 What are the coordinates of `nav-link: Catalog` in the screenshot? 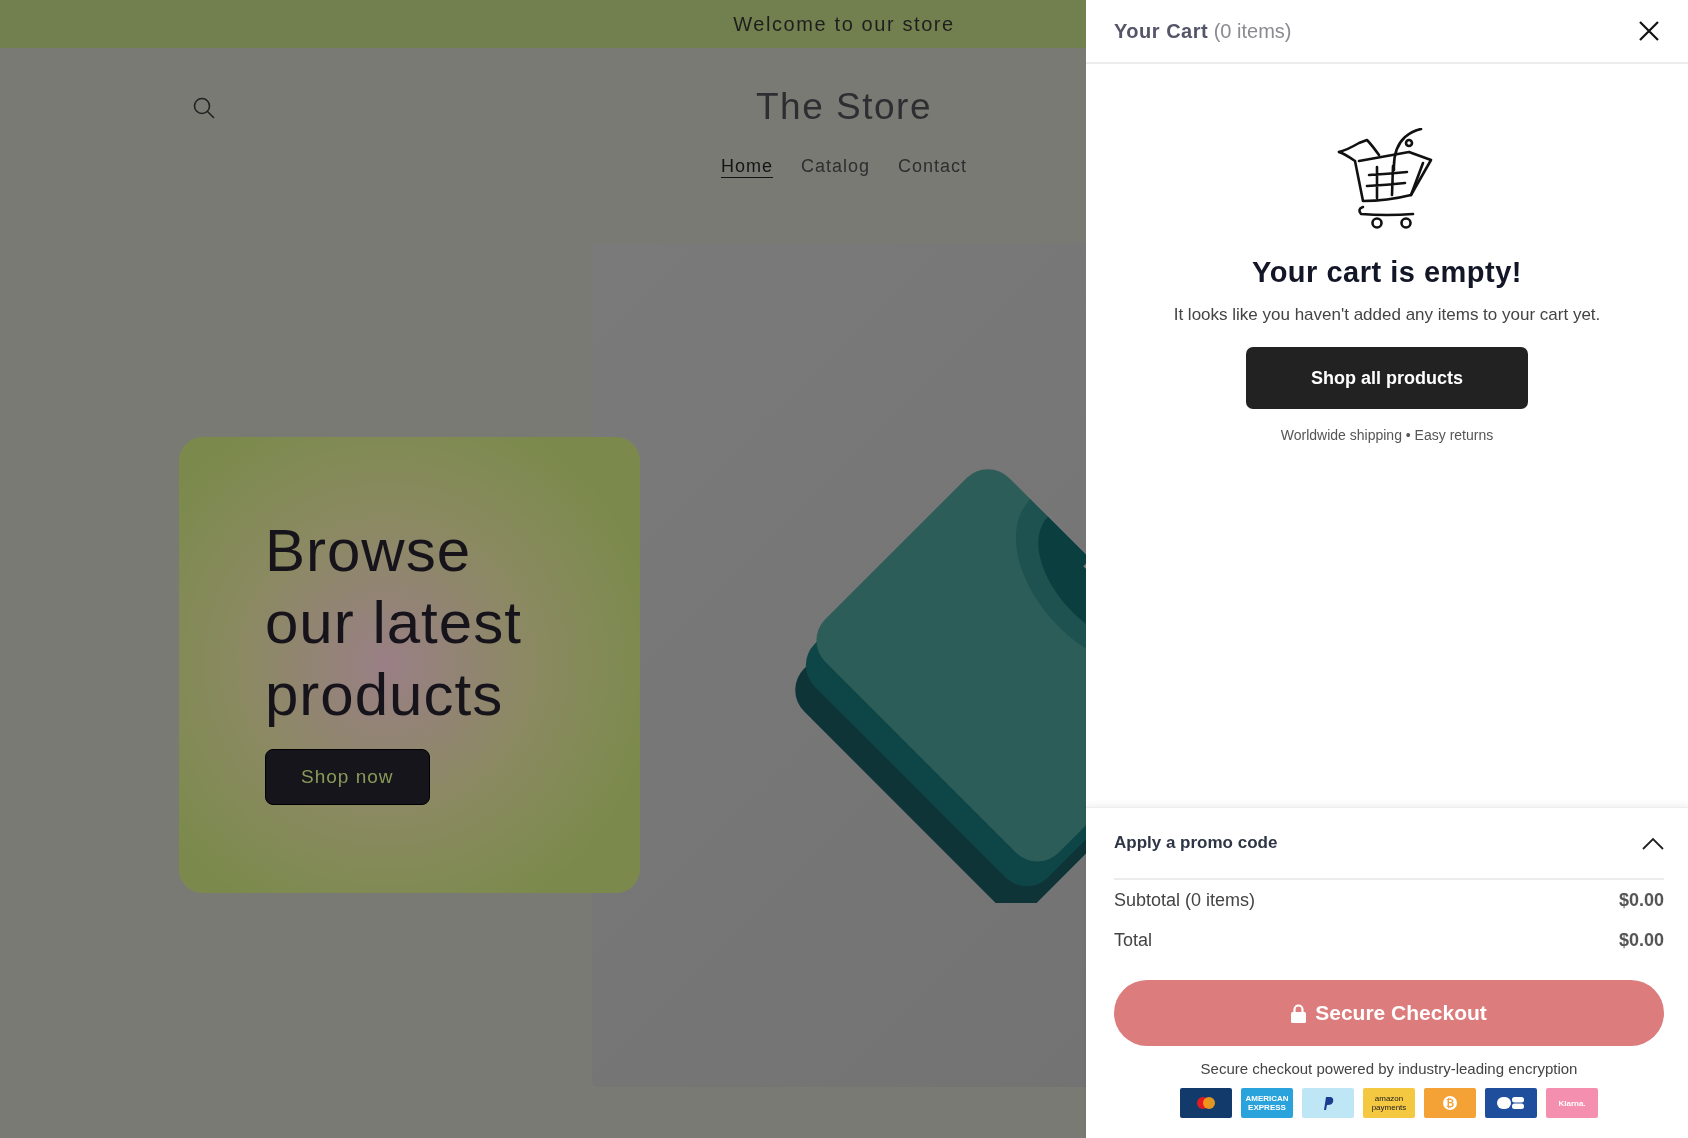 It's located at (835, 167).